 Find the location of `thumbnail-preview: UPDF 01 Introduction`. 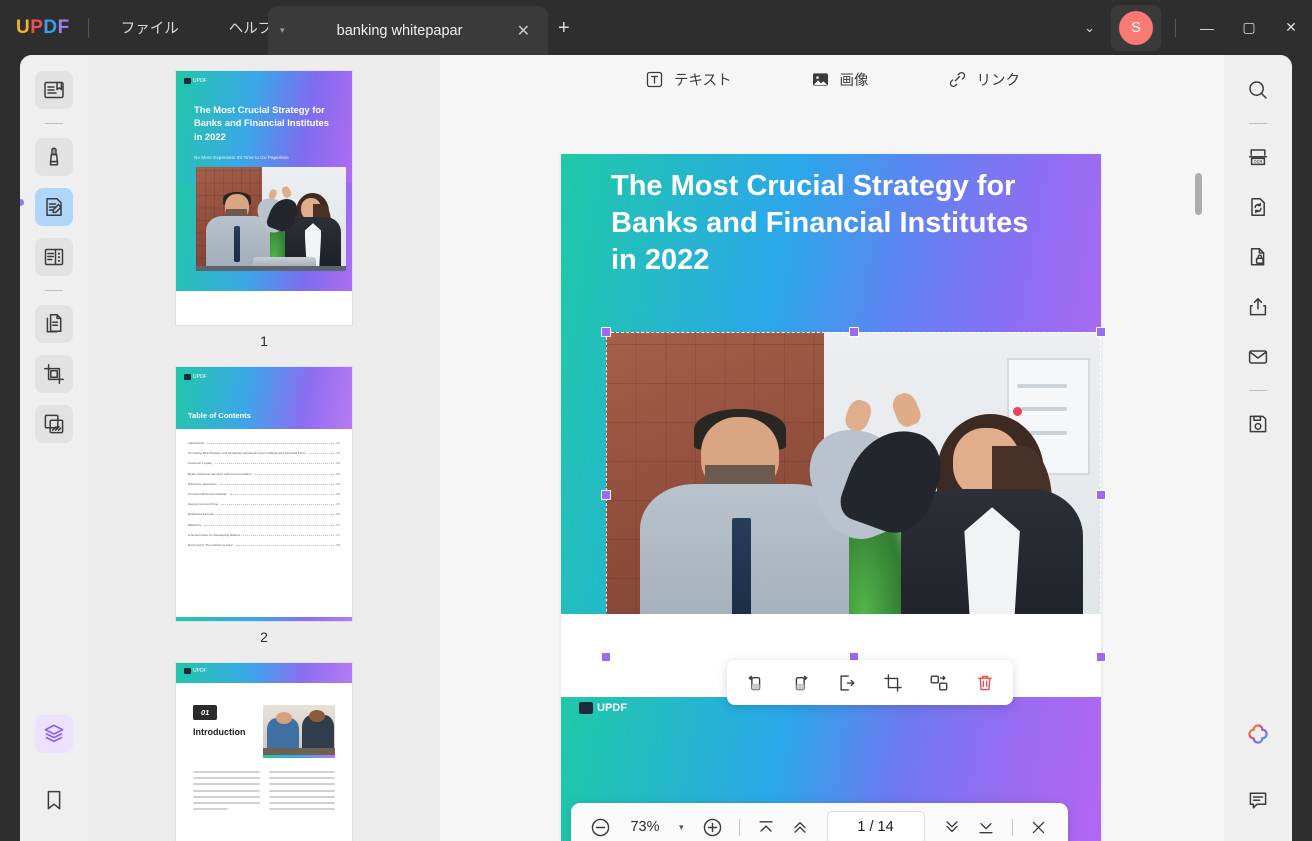

thumbnail-preview: UPDF 01 Introduction is located at coordinates (264, 752).